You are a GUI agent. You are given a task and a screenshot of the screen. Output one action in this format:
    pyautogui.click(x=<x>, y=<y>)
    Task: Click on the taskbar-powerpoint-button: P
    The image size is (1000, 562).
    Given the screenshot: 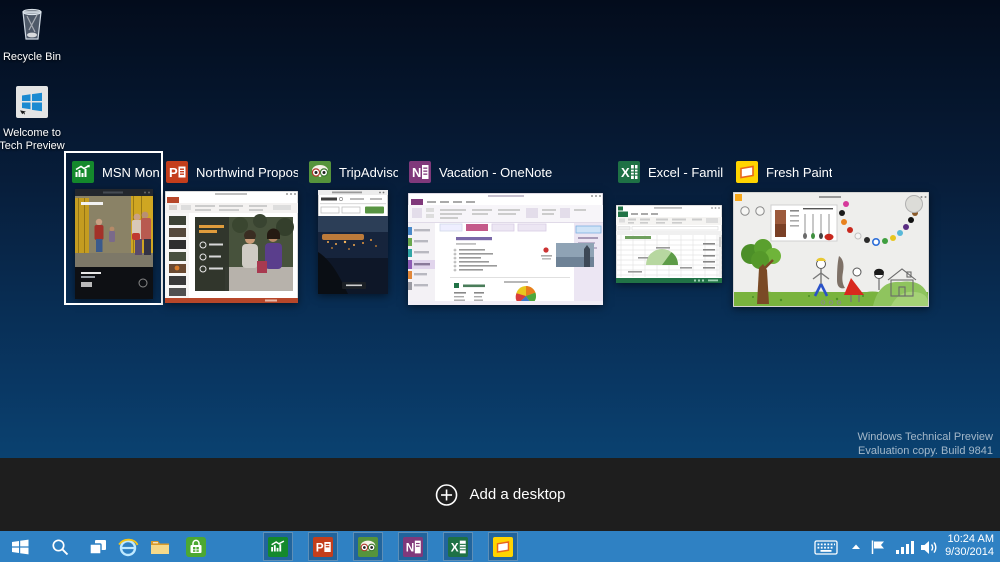 What is the action you would take?
    pyautogui.click(x=323, y=546)
    